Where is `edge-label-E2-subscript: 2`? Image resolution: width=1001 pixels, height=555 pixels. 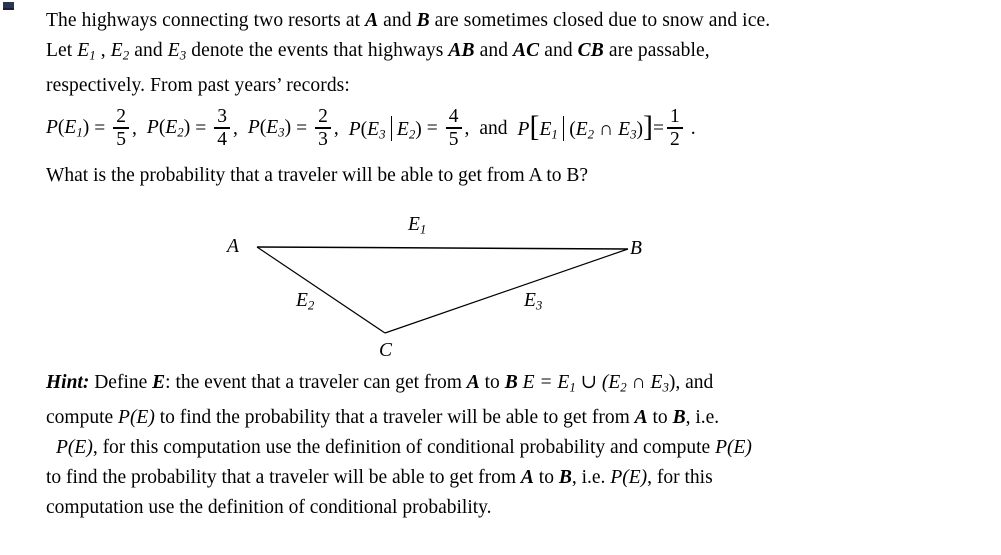
edge-label-E2-subscript: 2 is located at coordinates (311, 305).